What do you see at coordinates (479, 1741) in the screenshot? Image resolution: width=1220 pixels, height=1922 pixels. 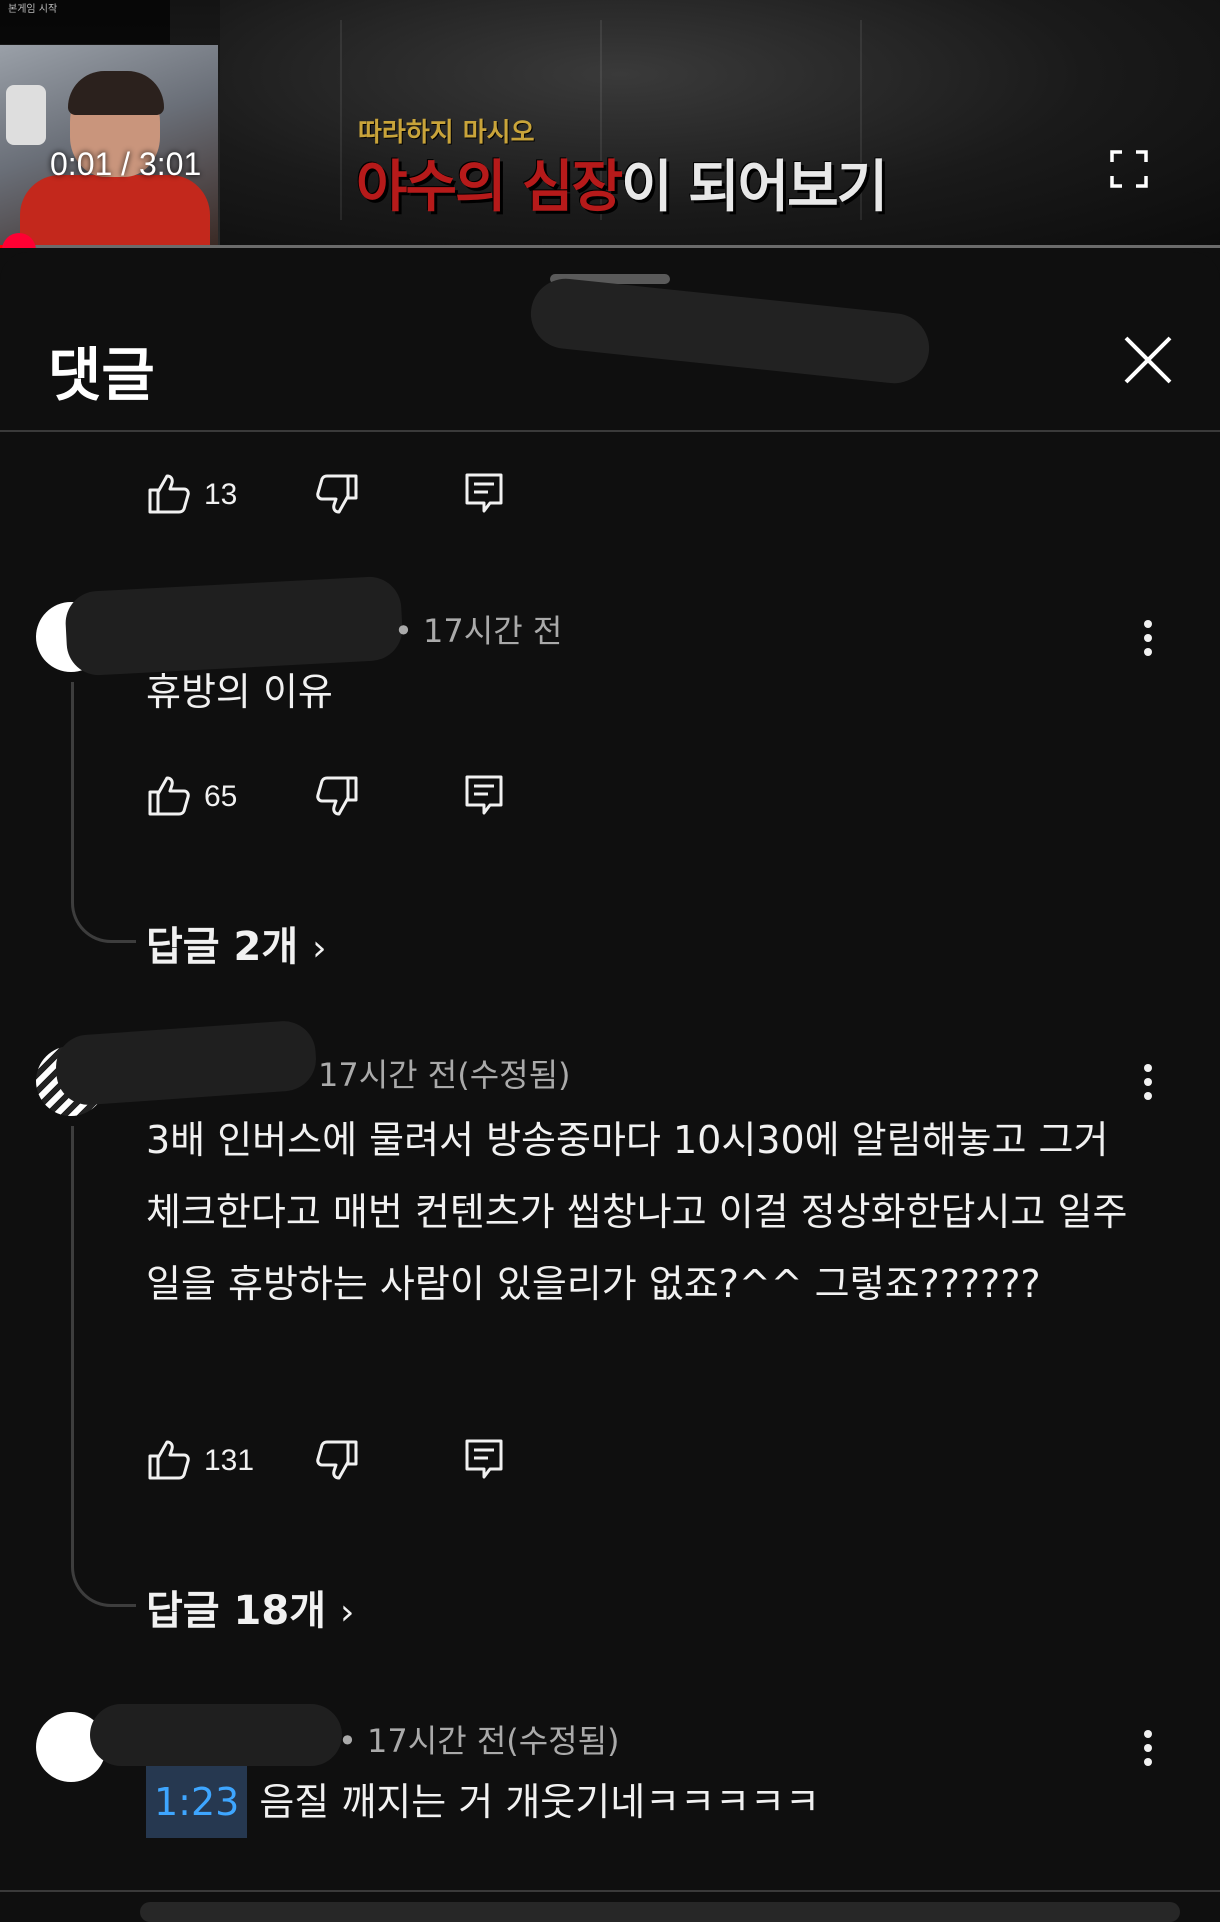 I see `comment-meta: • 17시간 전(수정됨)` at bounding box center [479, 1741].